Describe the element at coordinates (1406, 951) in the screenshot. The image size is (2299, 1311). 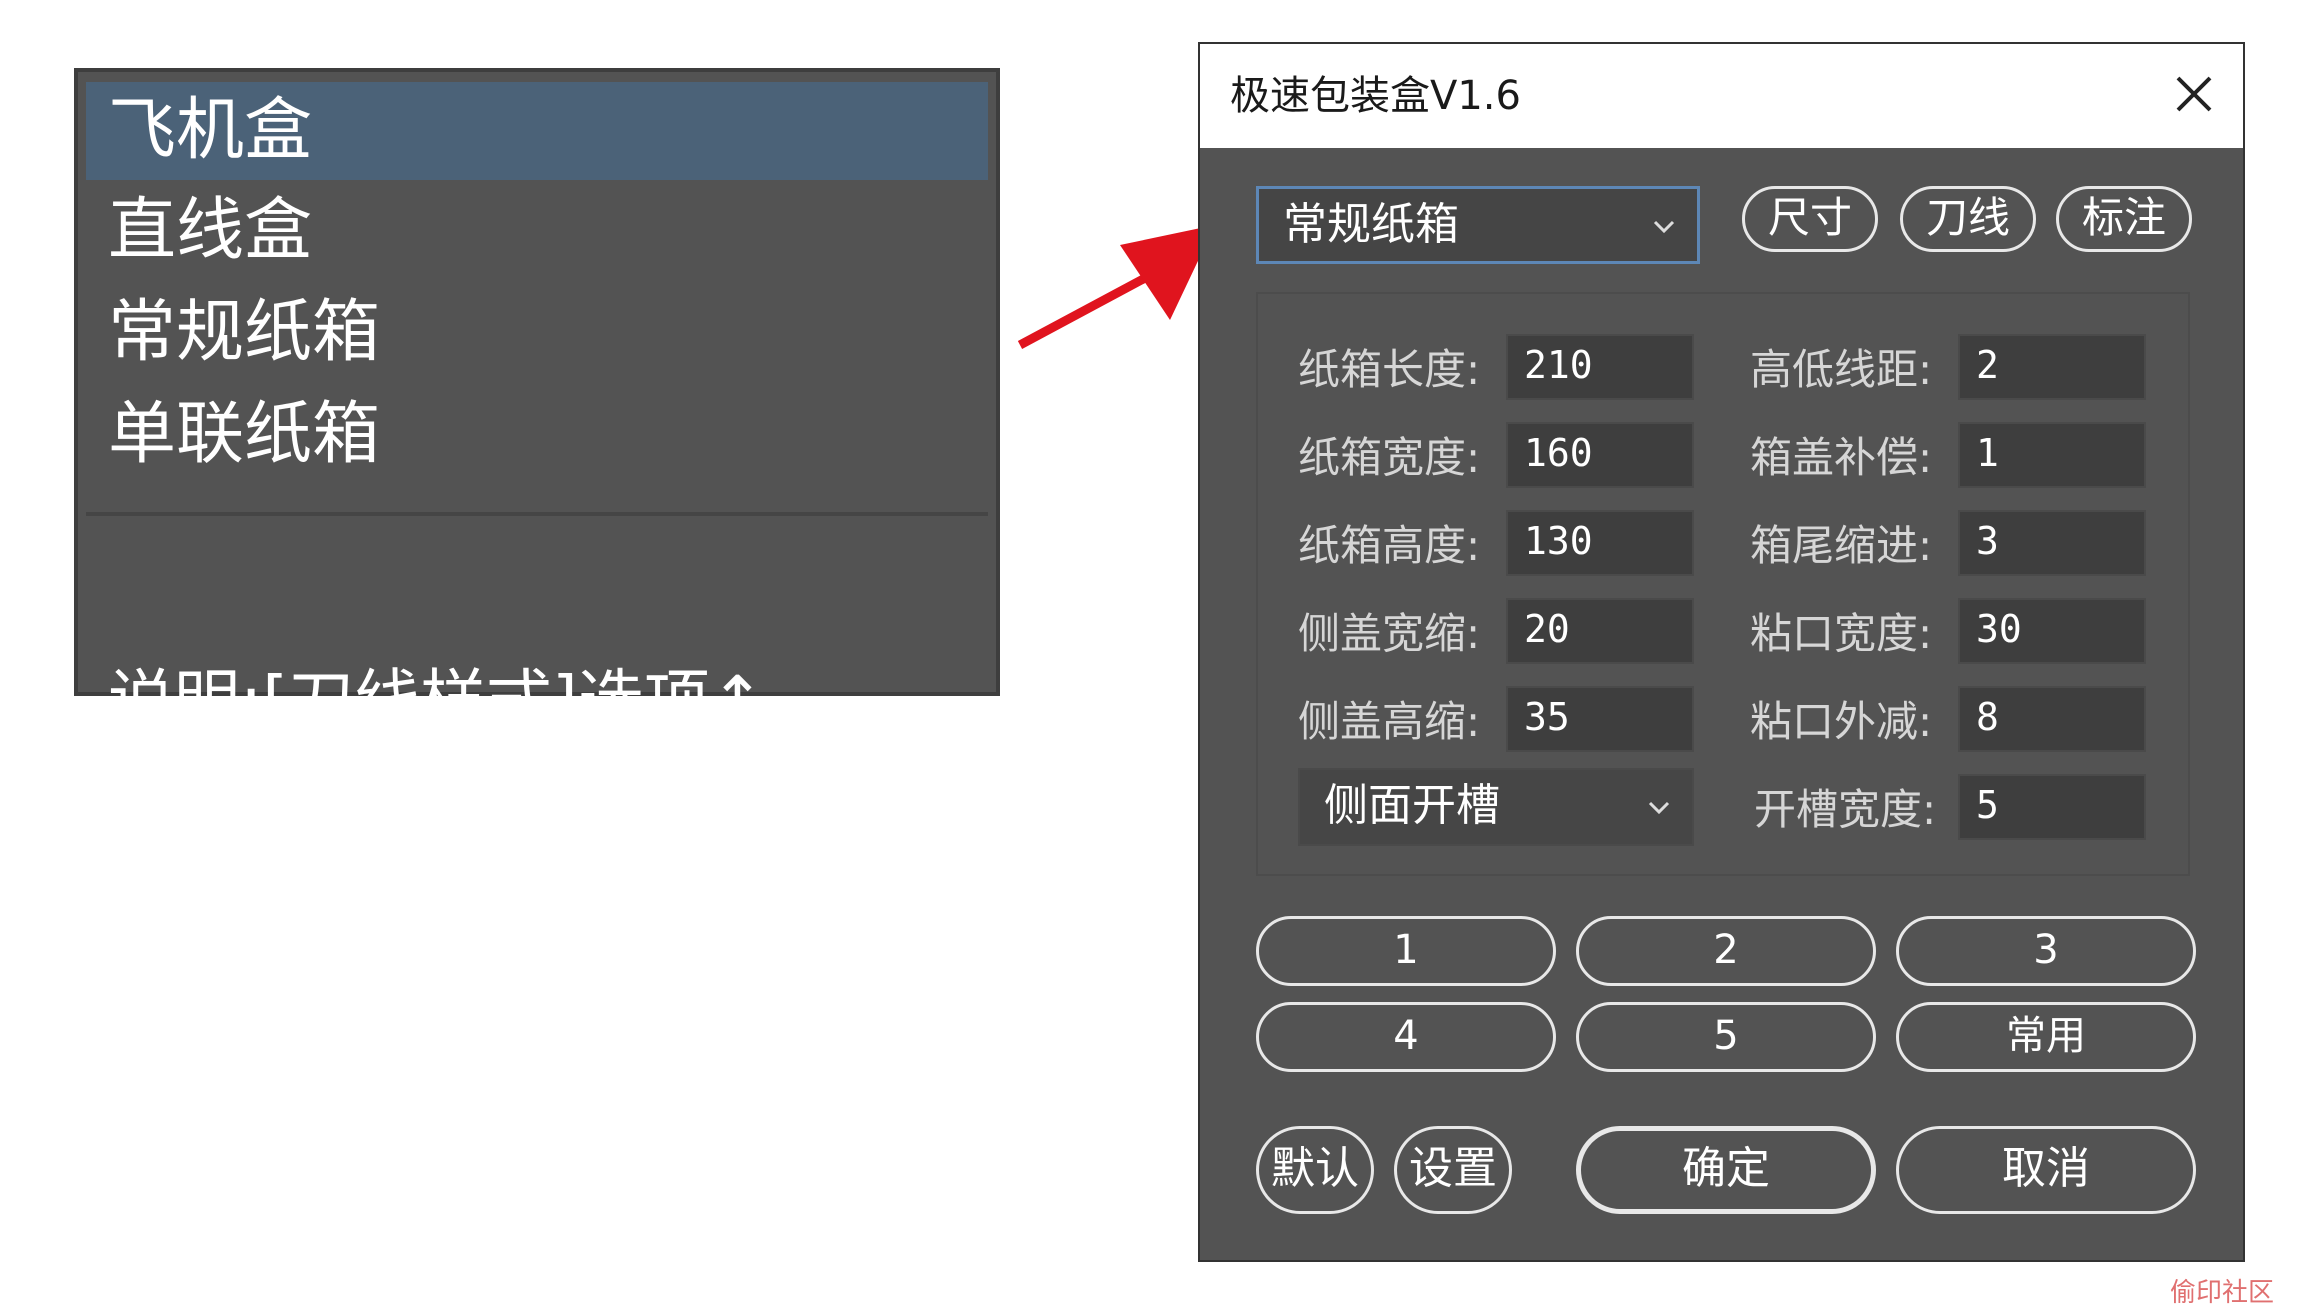
I see `preset-1-button: 1` at that location.